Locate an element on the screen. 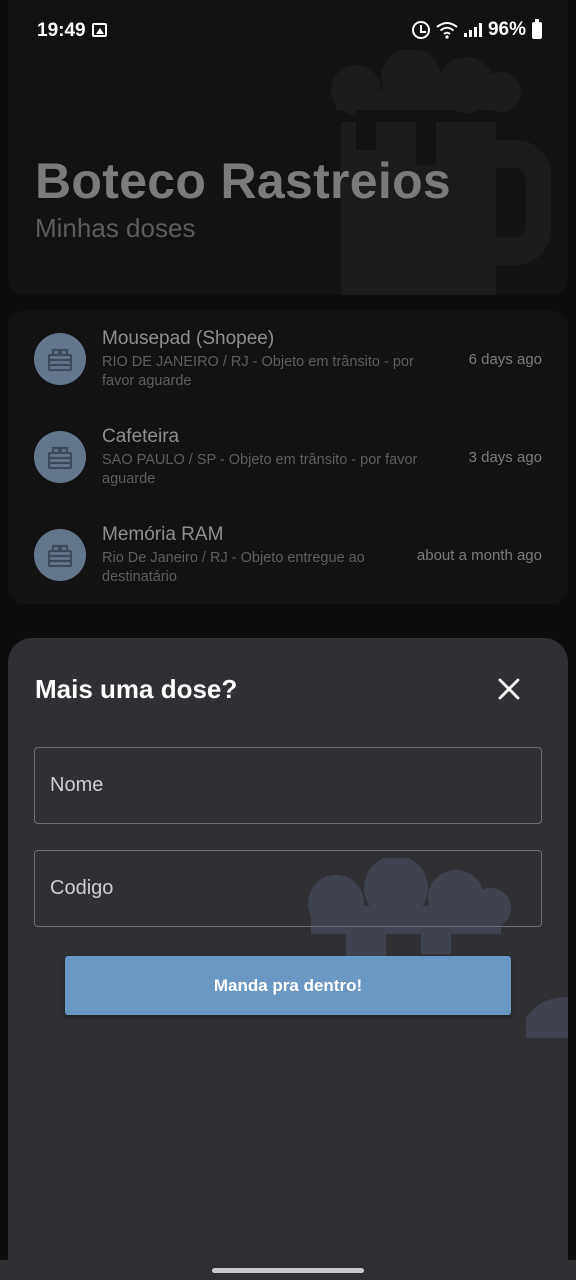 The height and width of the screenshot is (1280, 576). navigation-bar is located at coordinates (288, 1270).